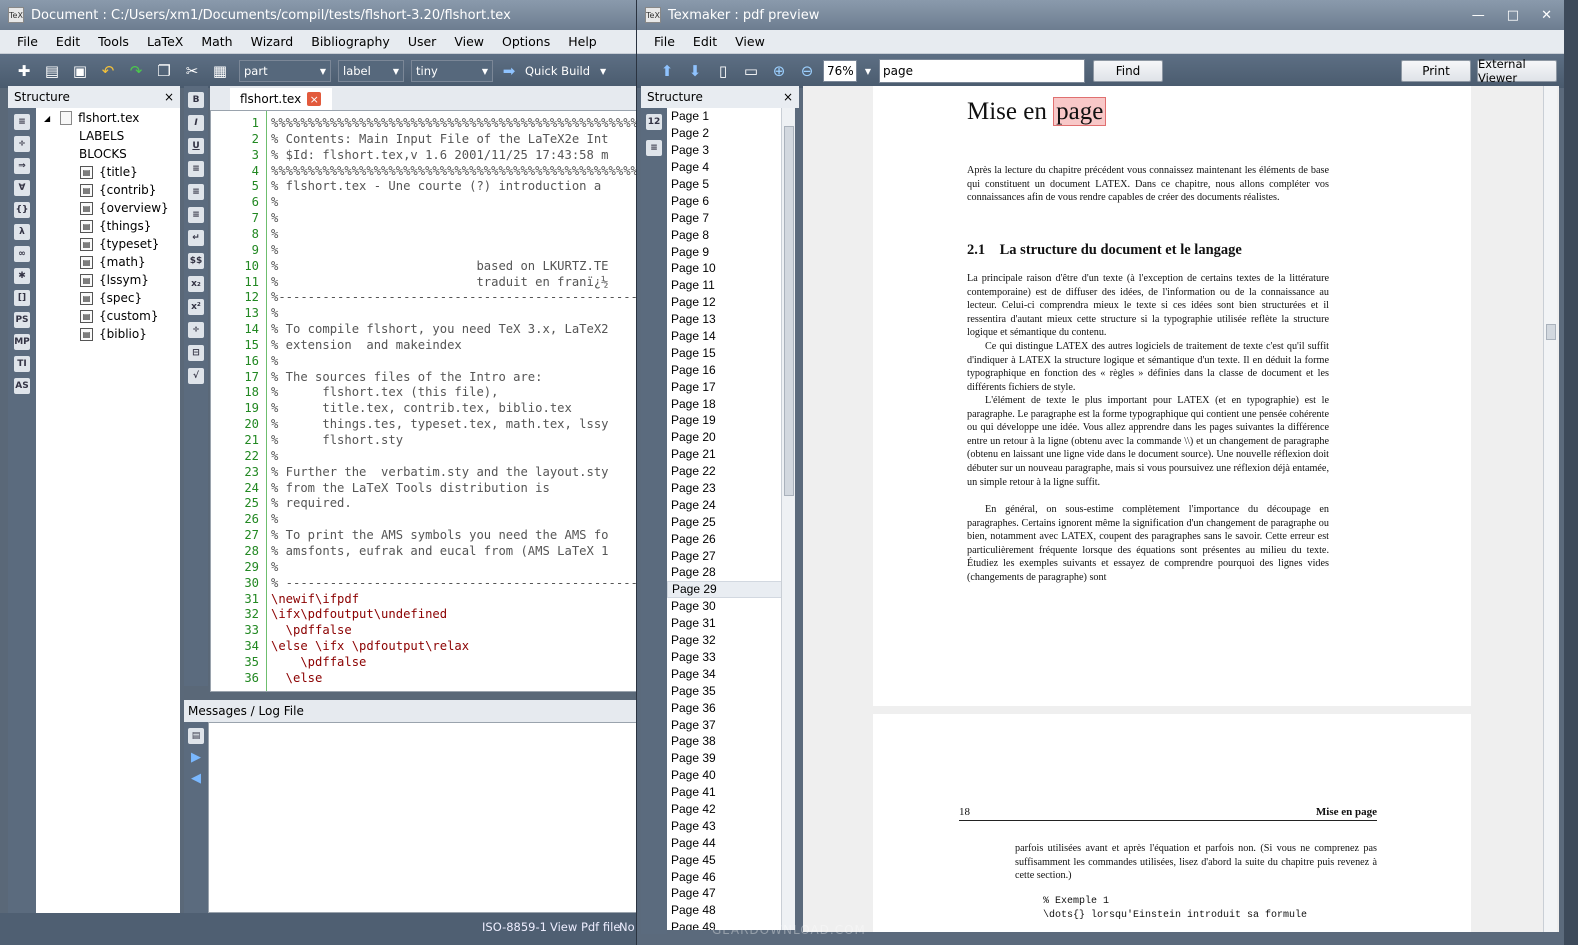 This screenshot has width=1578, height=945. What do you see at coordinates (196, 146) in the screenshot?
I see `underline-icon: U` at bounding box center [196, 146].